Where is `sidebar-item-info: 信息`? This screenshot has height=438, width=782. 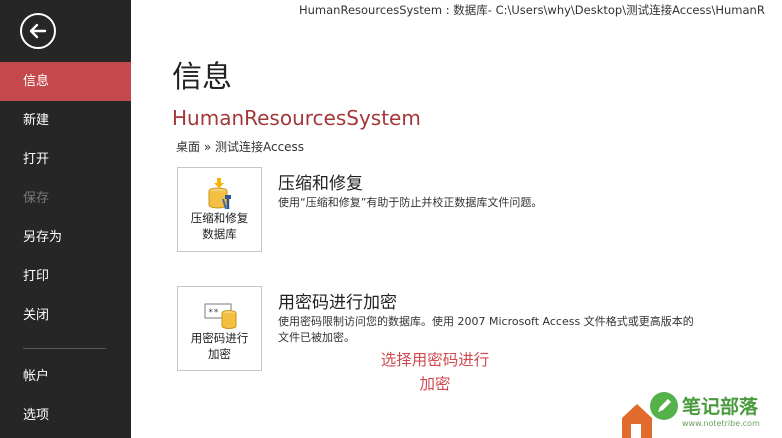 sidebar-item-info: 信息 is located at coordinates (65, 81).